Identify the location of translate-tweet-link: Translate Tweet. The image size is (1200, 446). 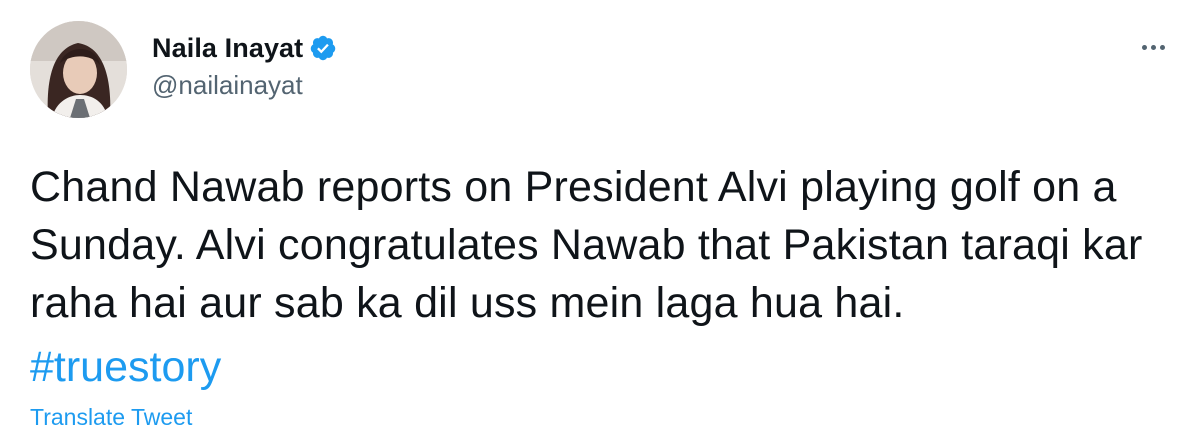
(111, 417).